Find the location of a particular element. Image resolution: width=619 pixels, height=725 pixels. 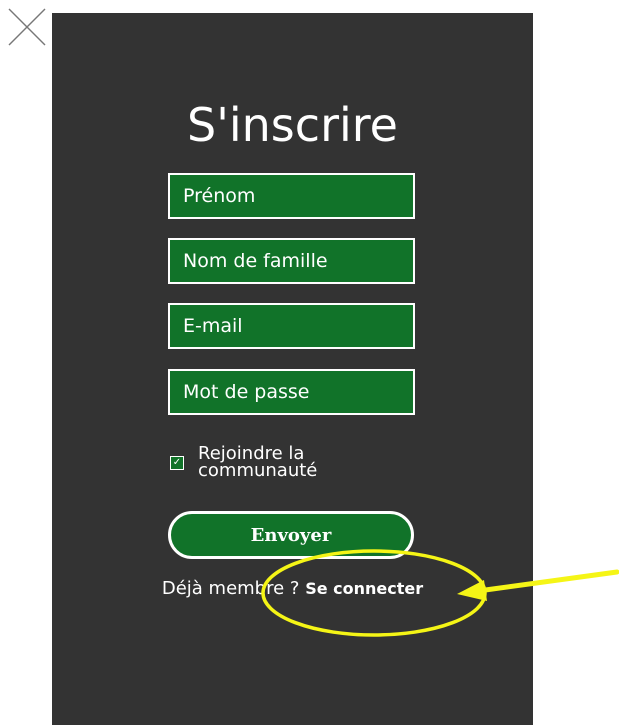

submit-button: Envoyer is located at coordinates (291, 535).